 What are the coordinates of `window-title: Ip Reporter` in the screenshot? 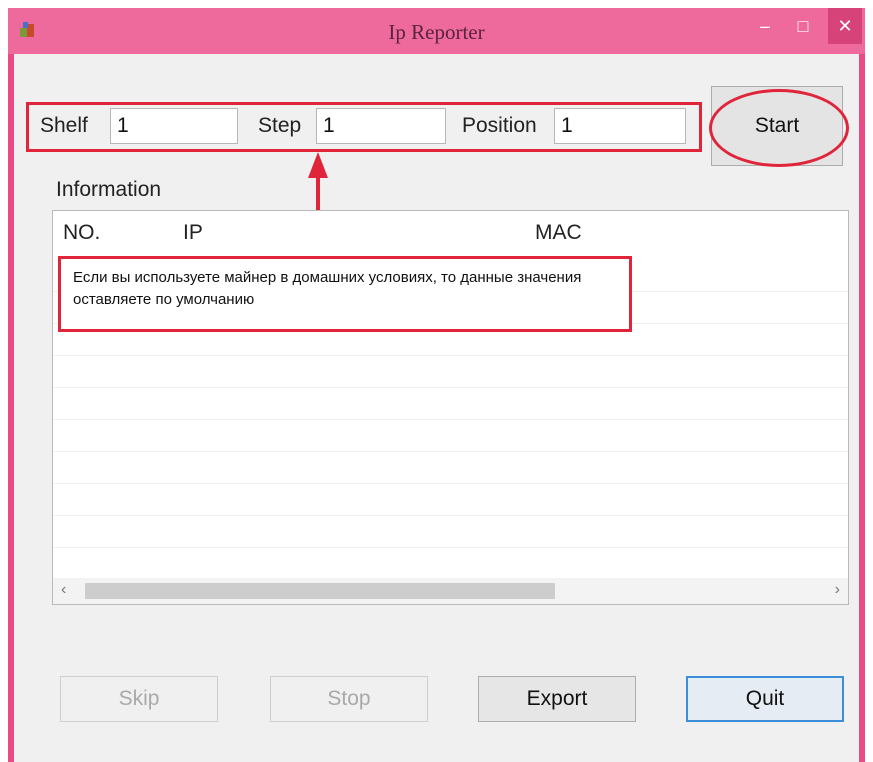 It's located at (436, 32).